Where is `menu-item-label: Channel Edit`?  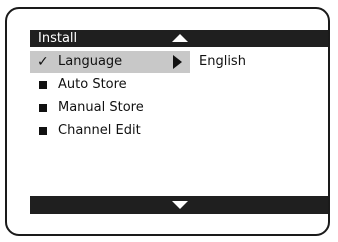
menu-item-label: Channel Edit is located at coordinates (99, 130).